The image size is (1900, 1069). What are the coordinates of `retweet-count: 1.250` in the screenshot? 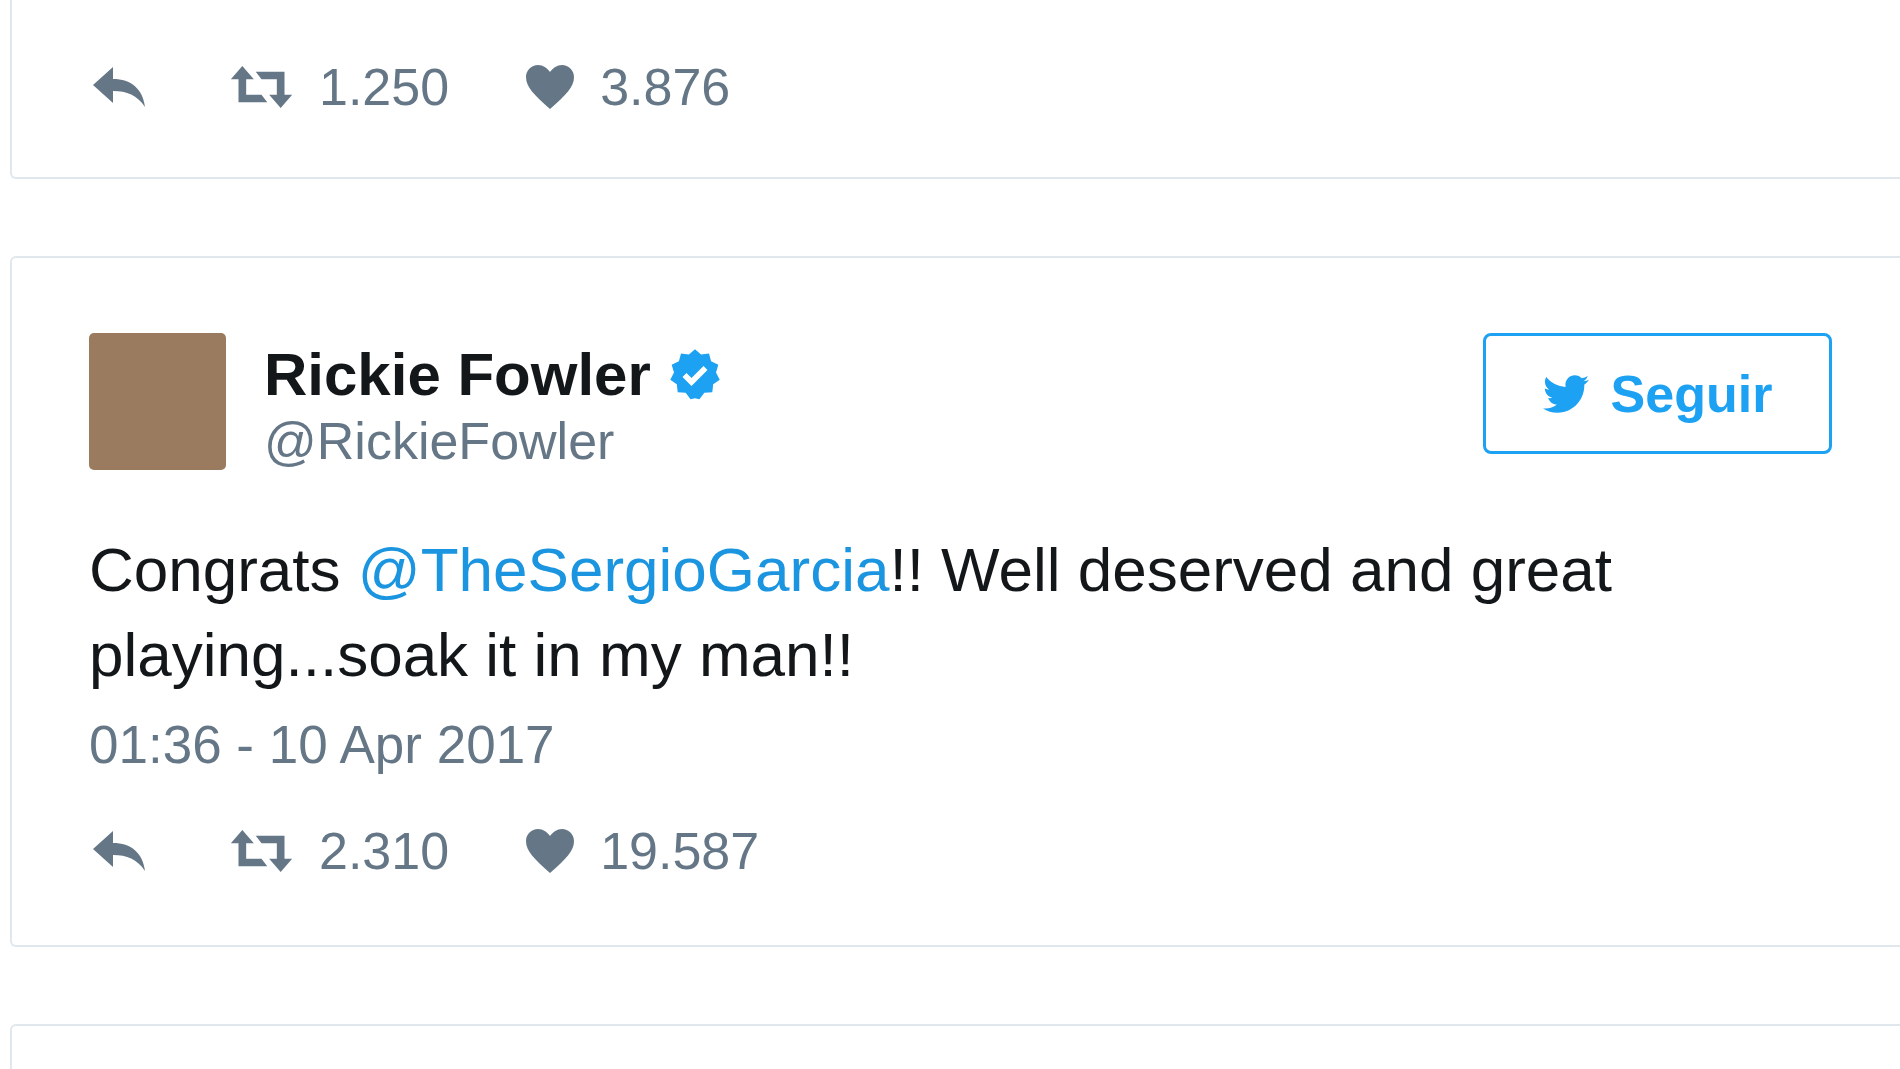 It's located at (384, 87).